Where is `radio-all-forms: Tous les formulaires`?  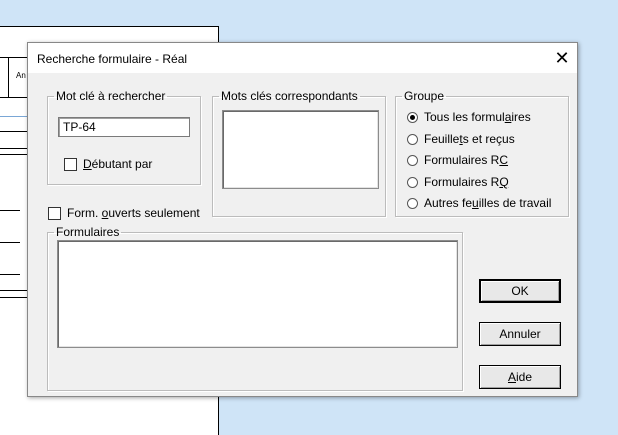
radio-all-forms: Tous les formulaires is located at coordinates (469, 117).